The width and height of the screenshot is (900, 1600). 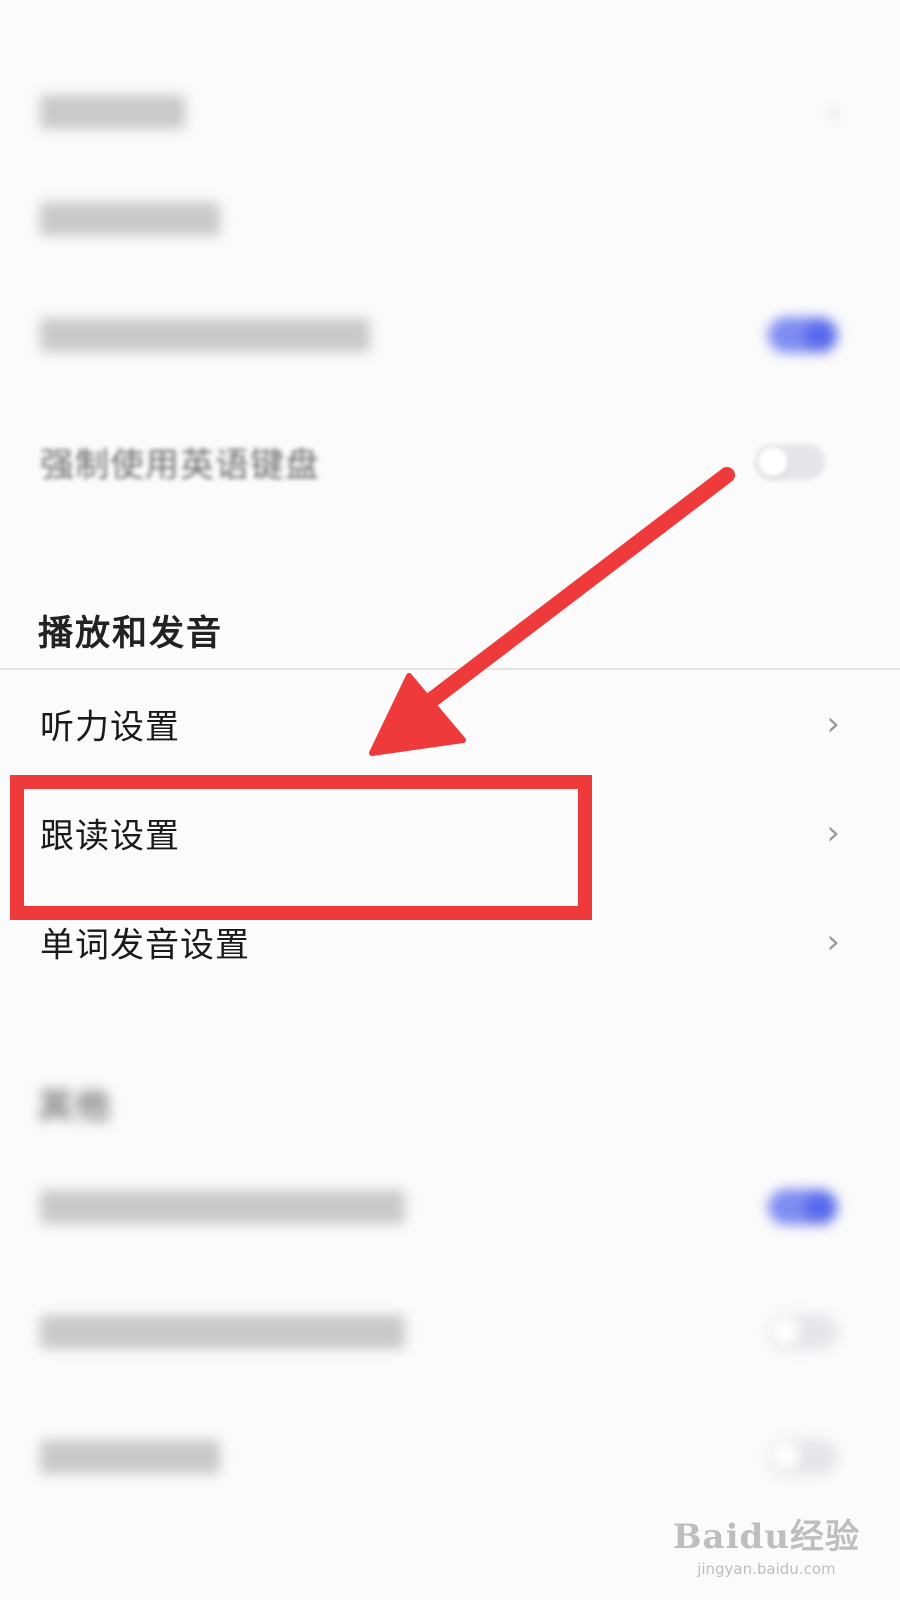 What do you see at coordinates (131, 634) in the screenshot?
I see `section-title-playback: 播放和发音` at bounding box center [131, 634].